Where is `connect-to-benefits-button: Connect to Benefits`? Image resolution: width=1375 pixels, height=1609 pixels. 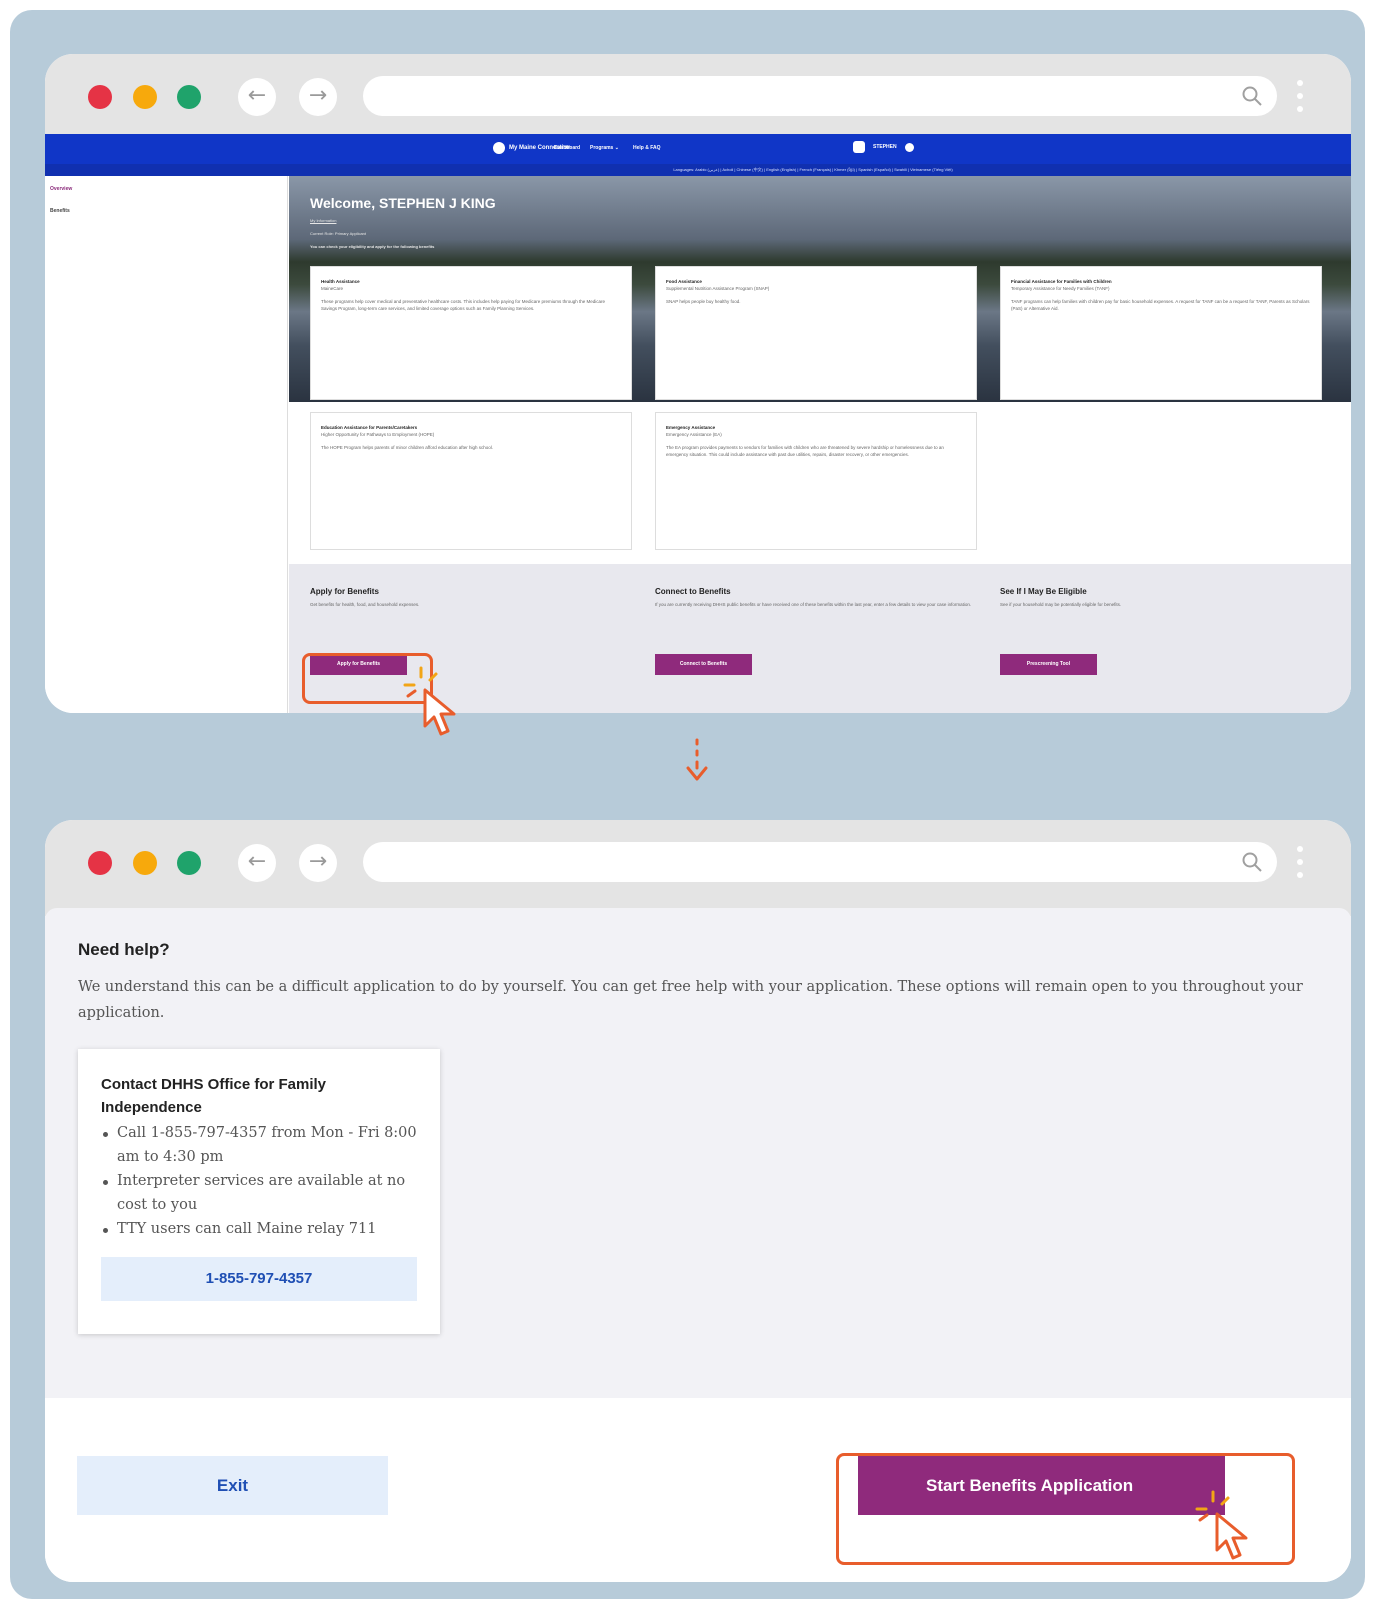
connect-to-benefits-button: Connect to Benefits is located at coordinates (703, 664).